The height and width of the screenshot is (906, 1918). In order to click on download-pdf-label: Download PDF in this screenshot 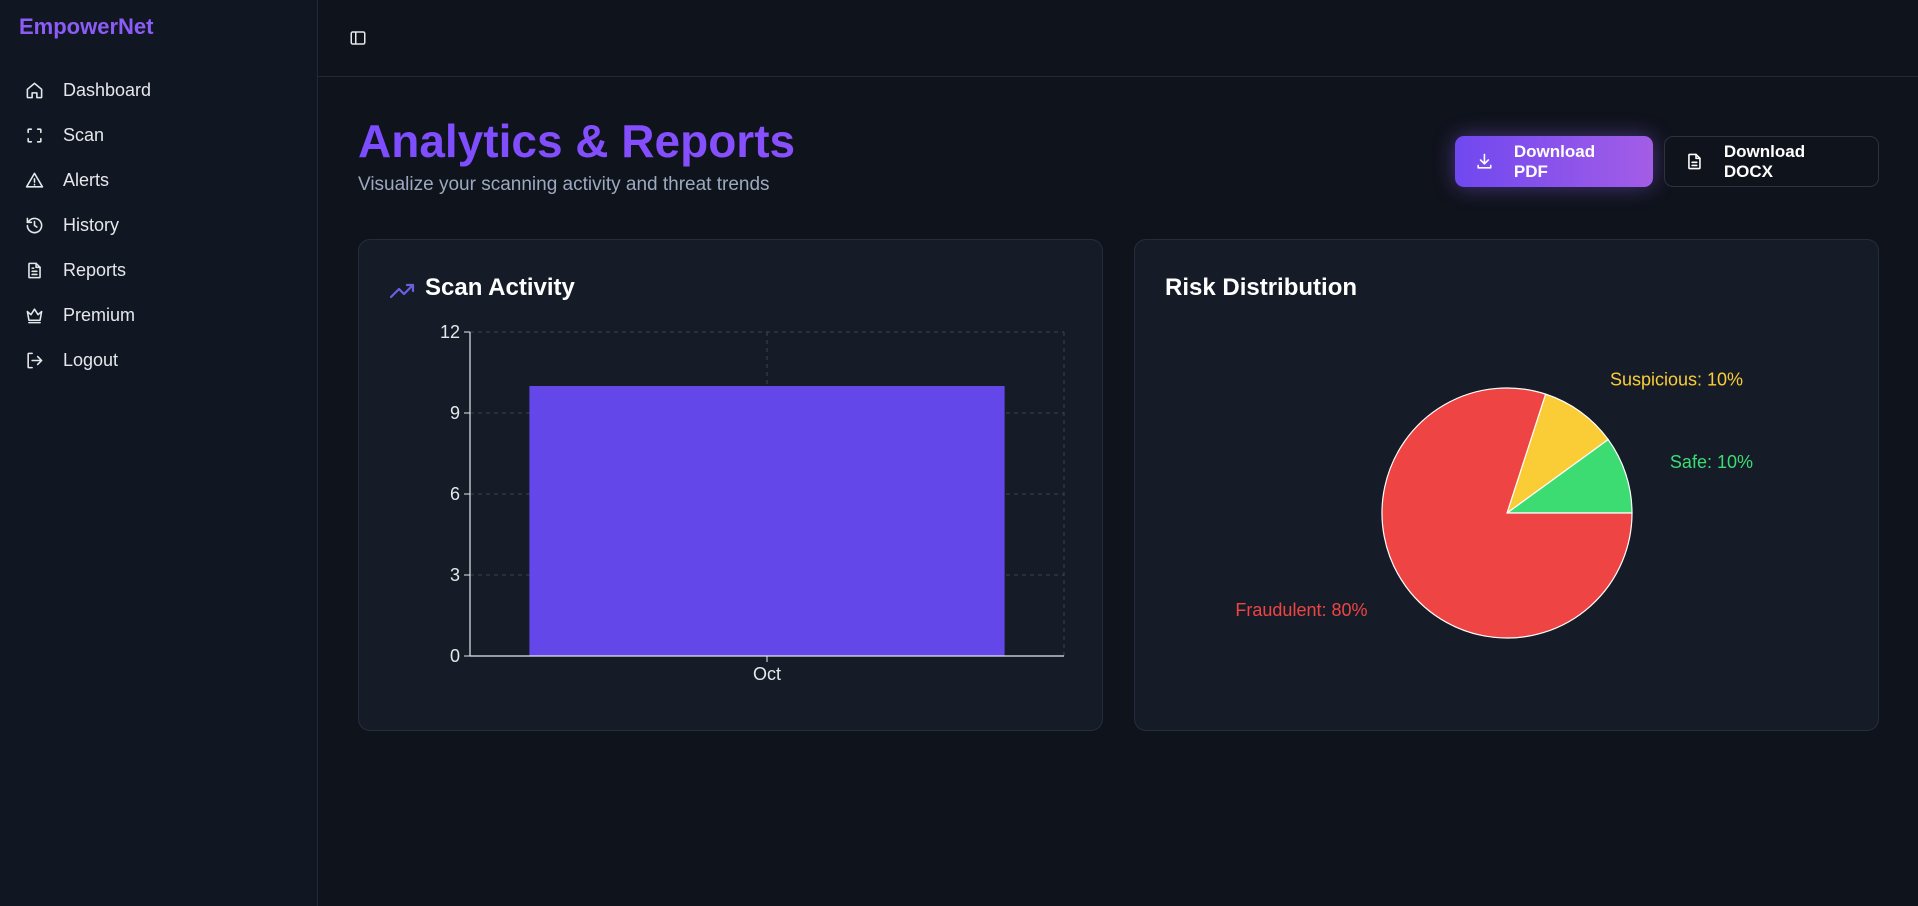, I will do `click(1554, 161)`.